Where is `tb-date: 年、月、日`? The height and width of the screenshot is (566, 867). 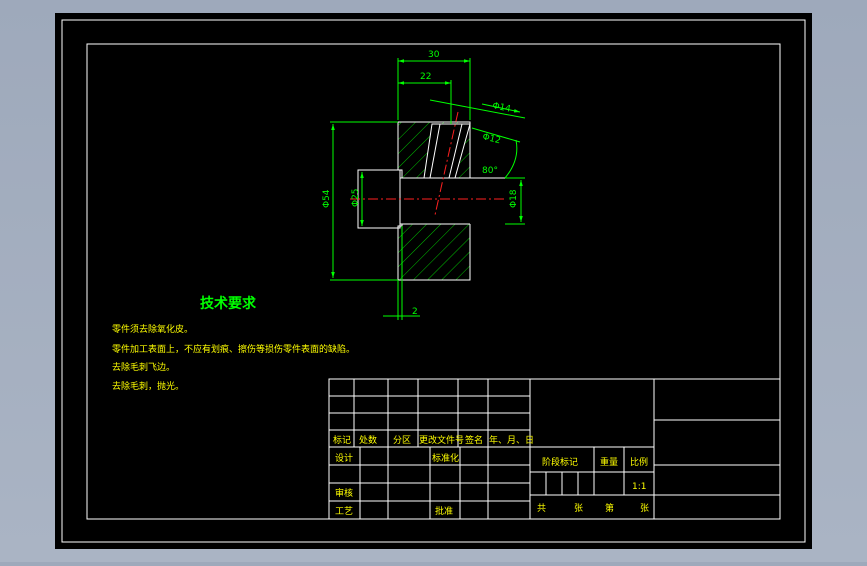 tb-date: 年、月、日 is located at coordinates (511, 440).